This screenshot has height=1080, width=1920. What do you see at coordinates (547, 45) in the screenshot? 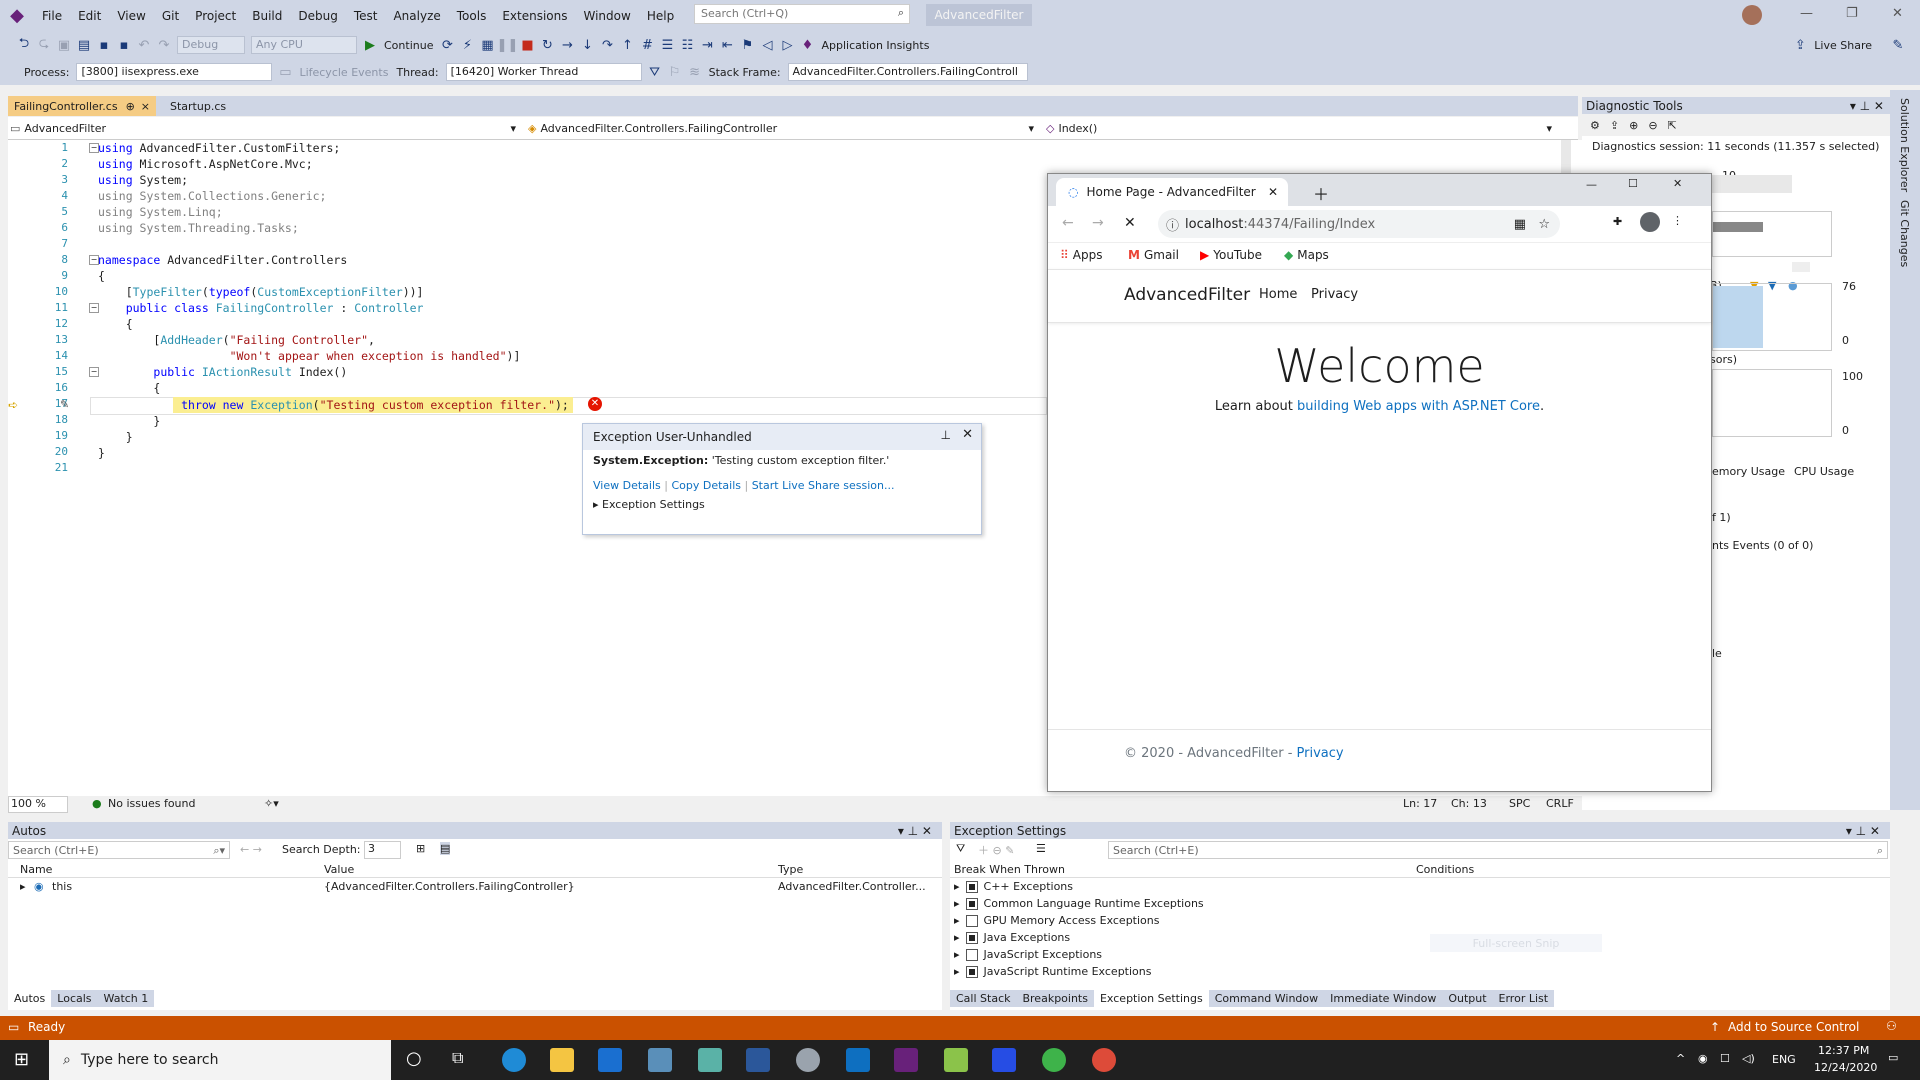
I see `restart-icon: ↻` at bounding box center [547, 45].